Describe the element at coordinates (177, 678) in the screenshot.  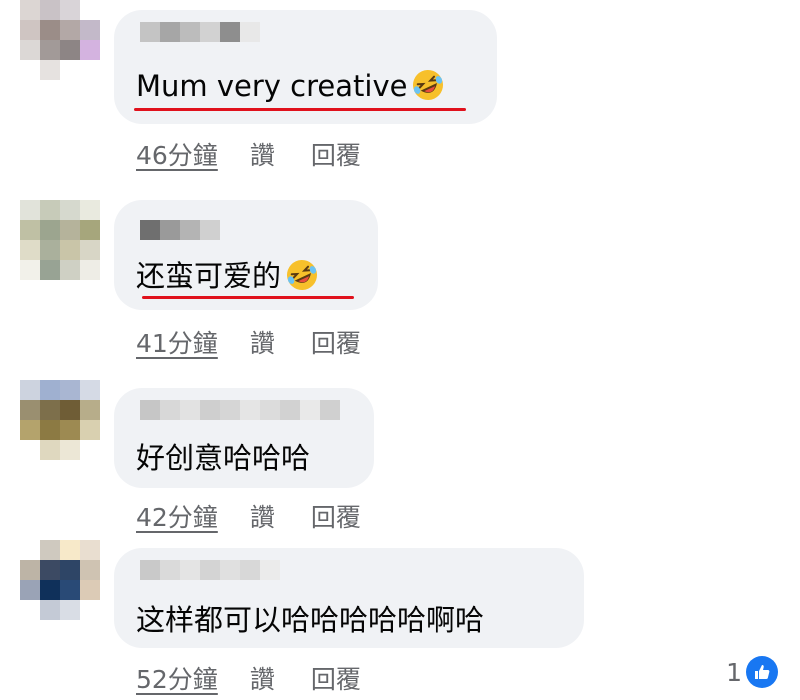
I see `comment-timestamp: 52分鐘` at that location.